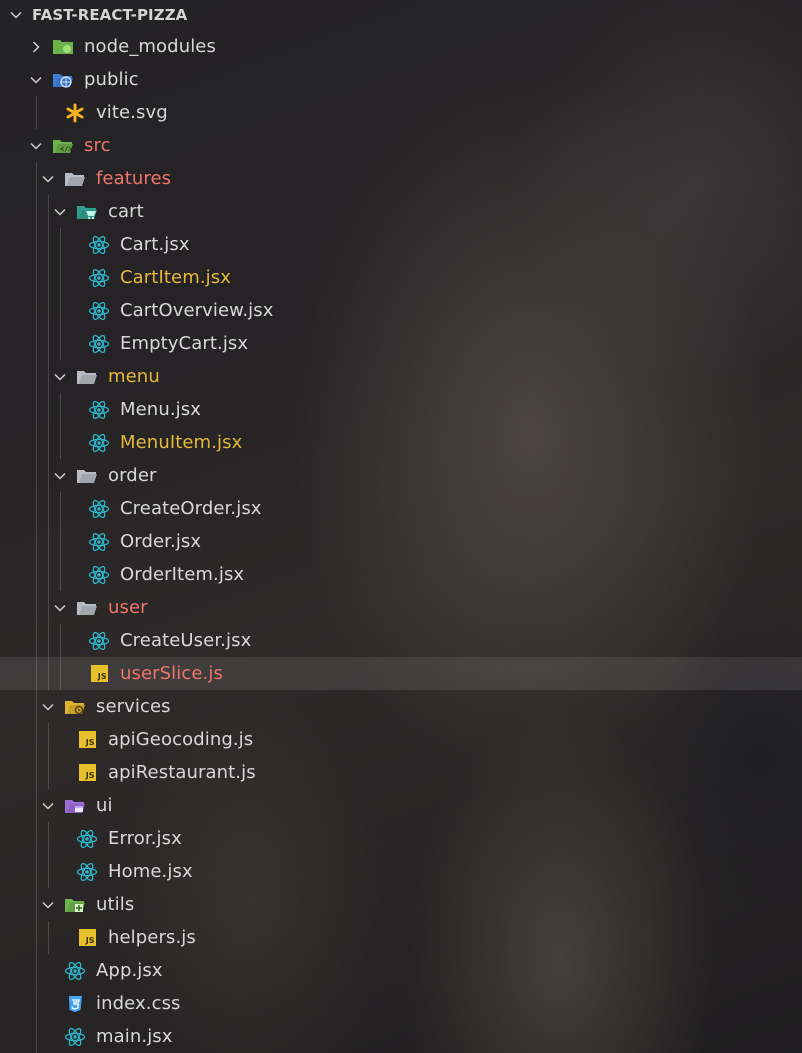 Image resolution: width=802 pixels, height=1053 pixels. What do you see at coordinates (401, 409) in the screenshot?
I see `file-row: Menu.jsx` at bounding box center [401, 409].